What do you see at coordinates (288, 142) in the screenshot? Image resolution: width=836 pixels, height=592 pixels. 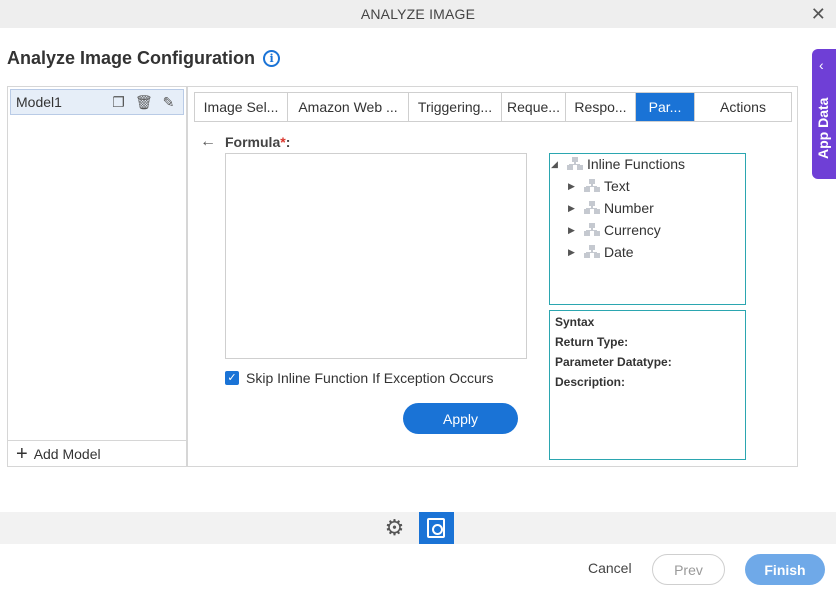 I see `formula-label-colon: :` at bounding box center [288, 142].